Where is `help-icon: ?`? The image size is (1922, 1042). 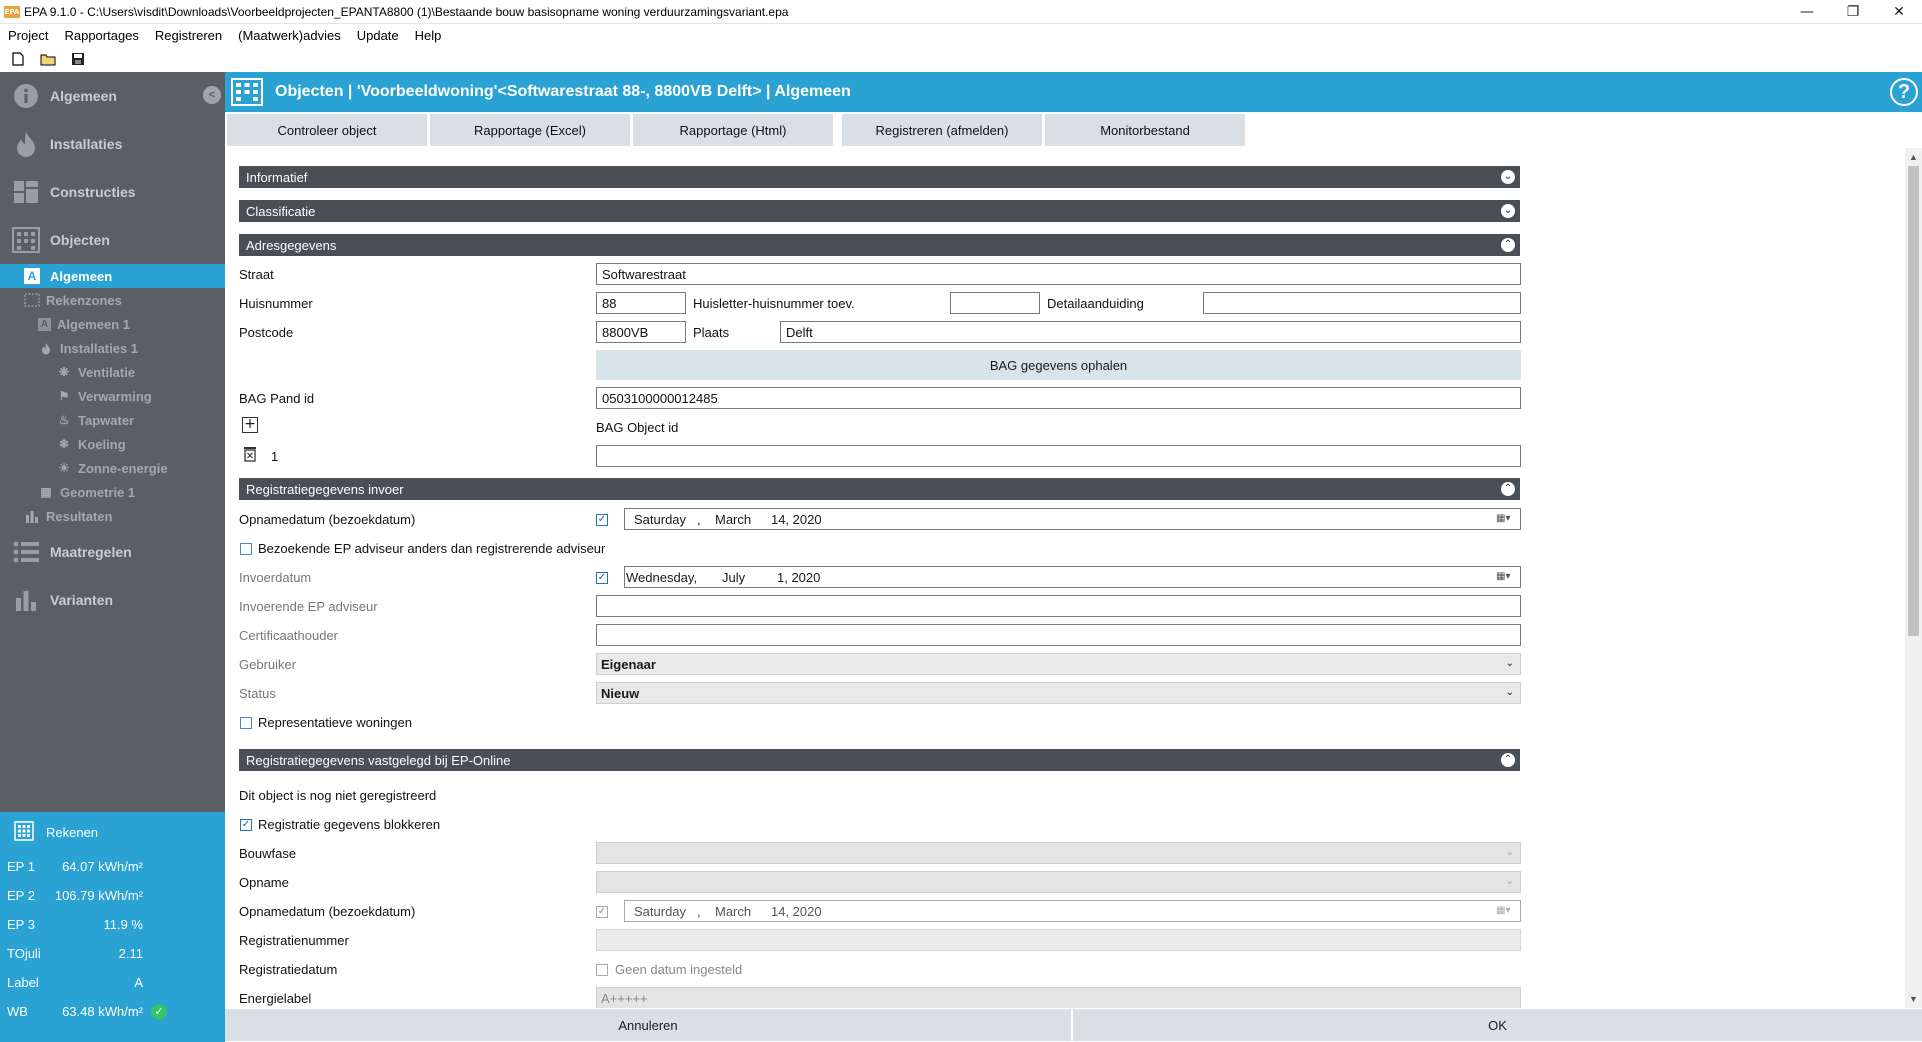 help-icon: ? is located at coordinates (1904, 92).